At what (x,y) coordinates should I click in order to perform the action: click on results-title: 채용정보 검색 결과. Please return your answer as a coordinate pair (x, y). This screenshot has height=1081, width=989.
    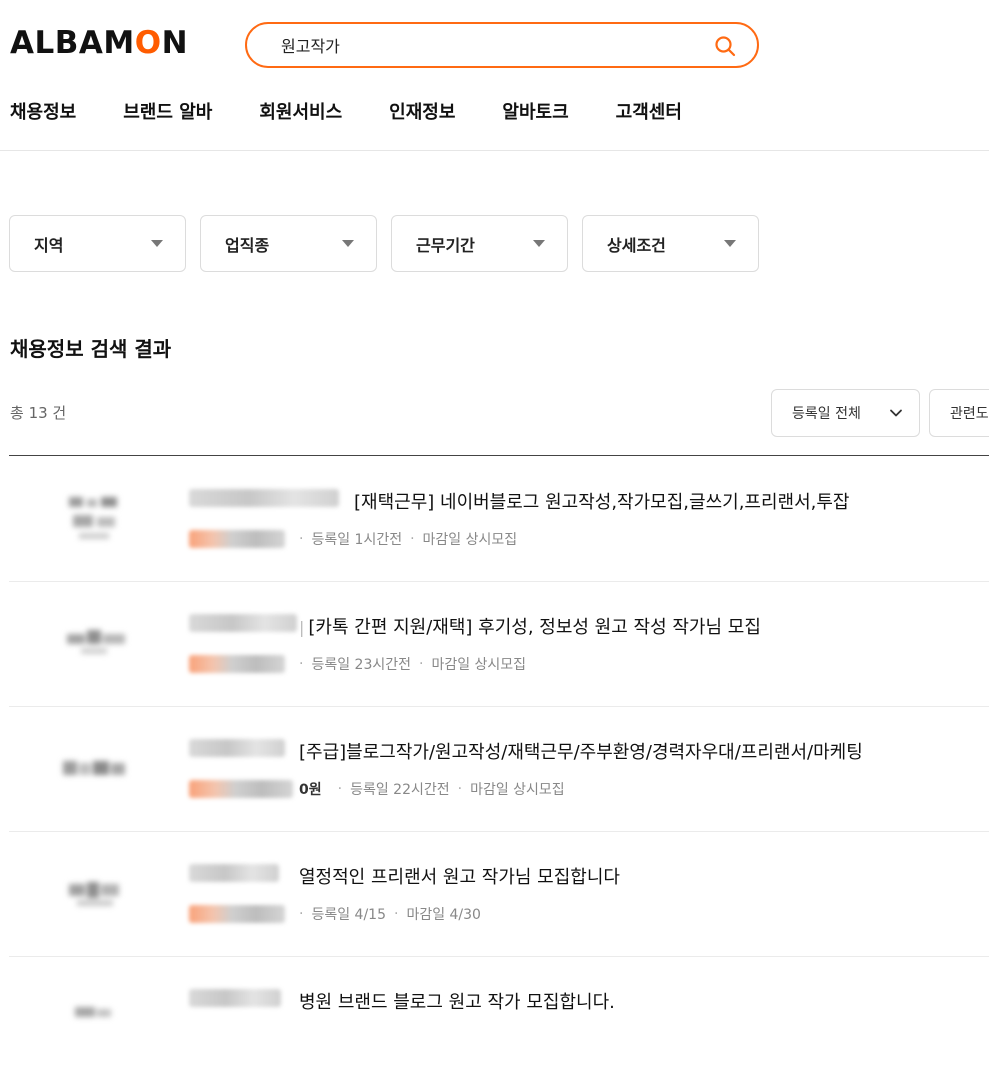
    Looking at the image, I should click on (91, 349).